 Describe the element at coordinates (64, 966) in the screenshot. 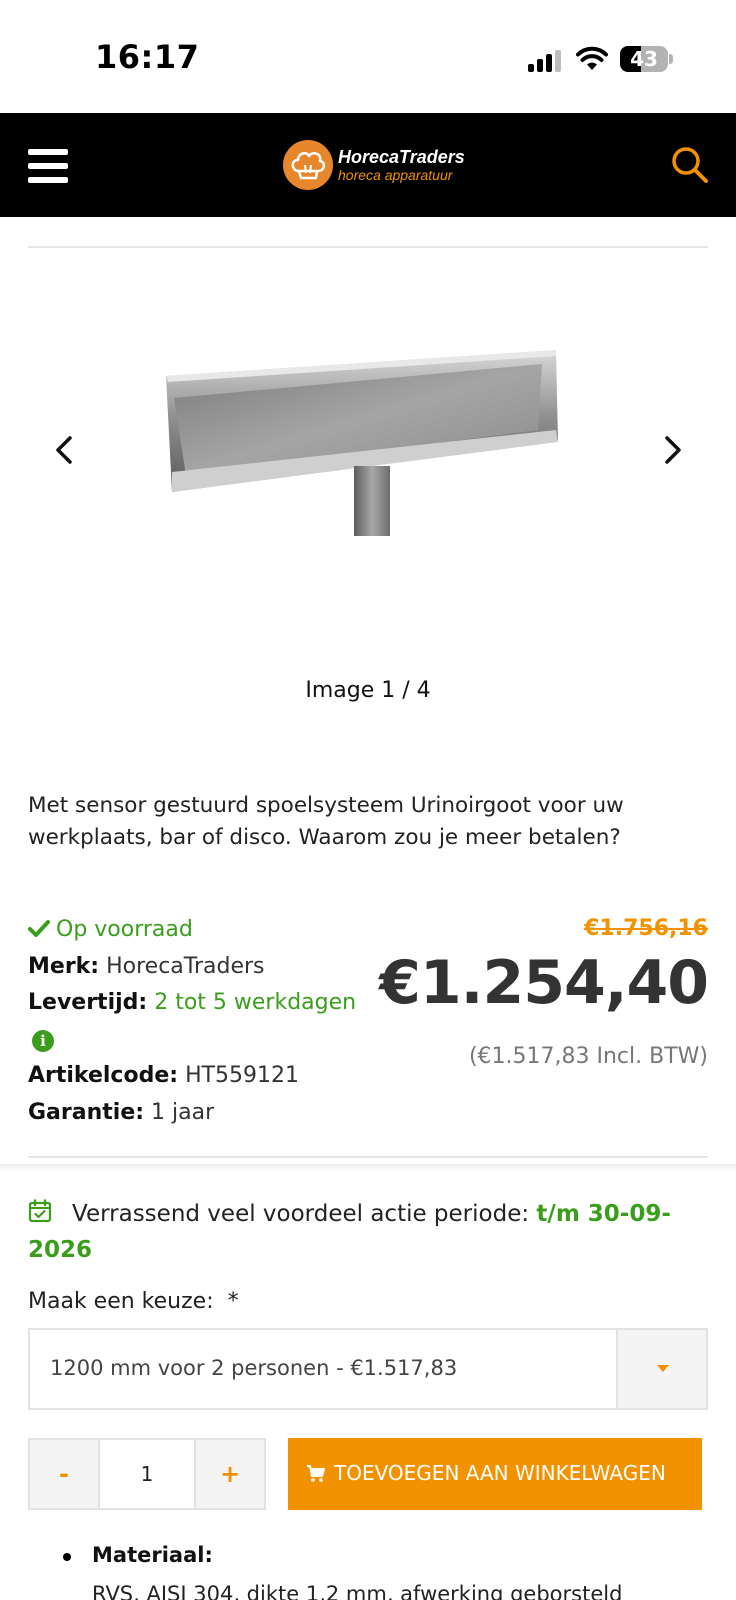

I see `brand-label: Merk:` at that location.